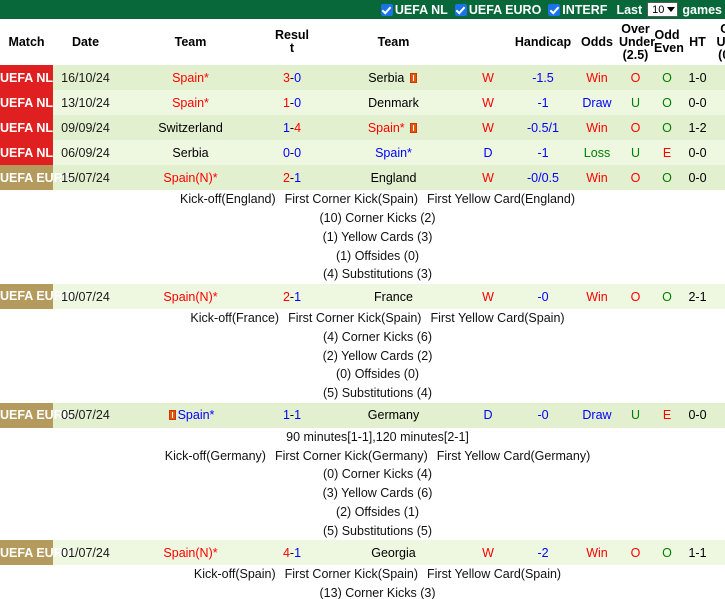 Image resolution: width=725 pixels, height=599 pixels. What do you see at coordinates (26, 42) in the screenshot?
I see `column-header-match: Match` at bounding box center [26, 42].